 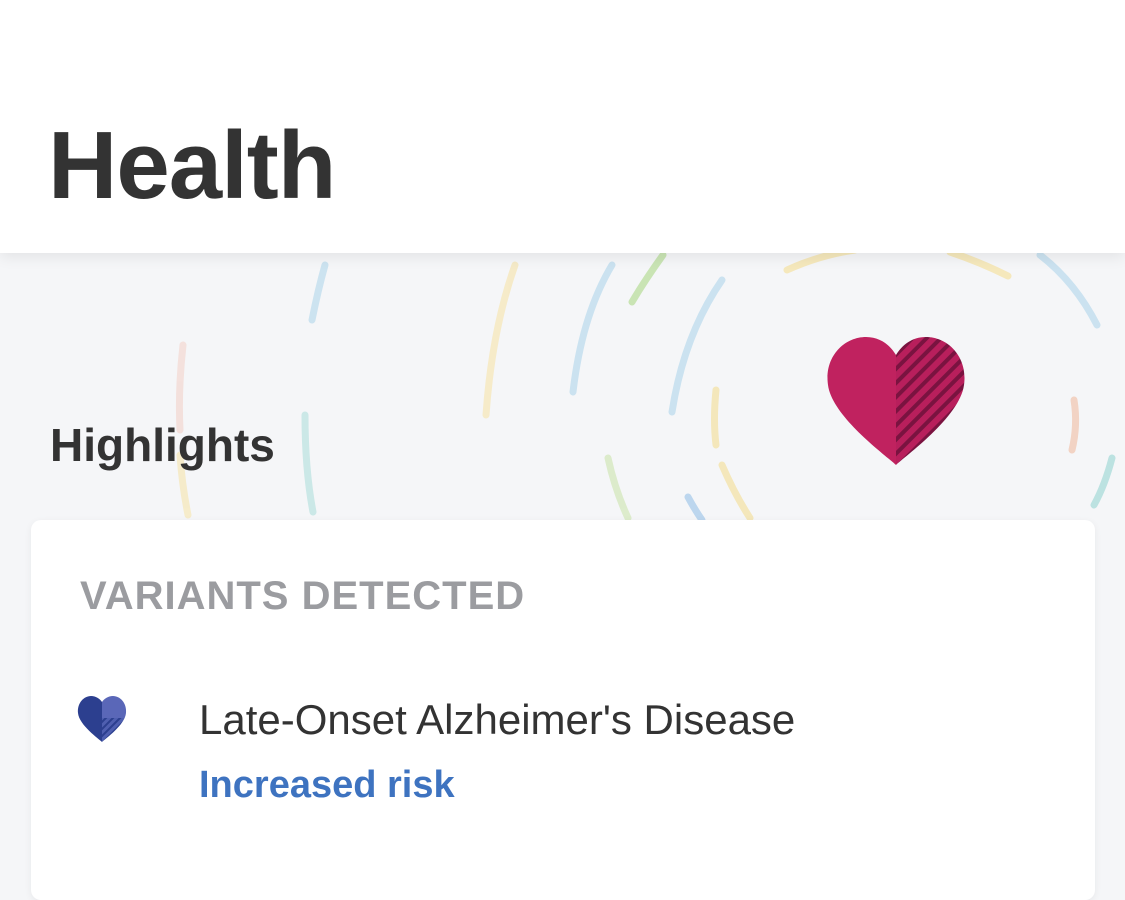 What do you see at coordinates (497, 719) in the screenshot?
I see `variant-name: Late-Onset Alzheimer's Disease` at bounding box center [497, 719].